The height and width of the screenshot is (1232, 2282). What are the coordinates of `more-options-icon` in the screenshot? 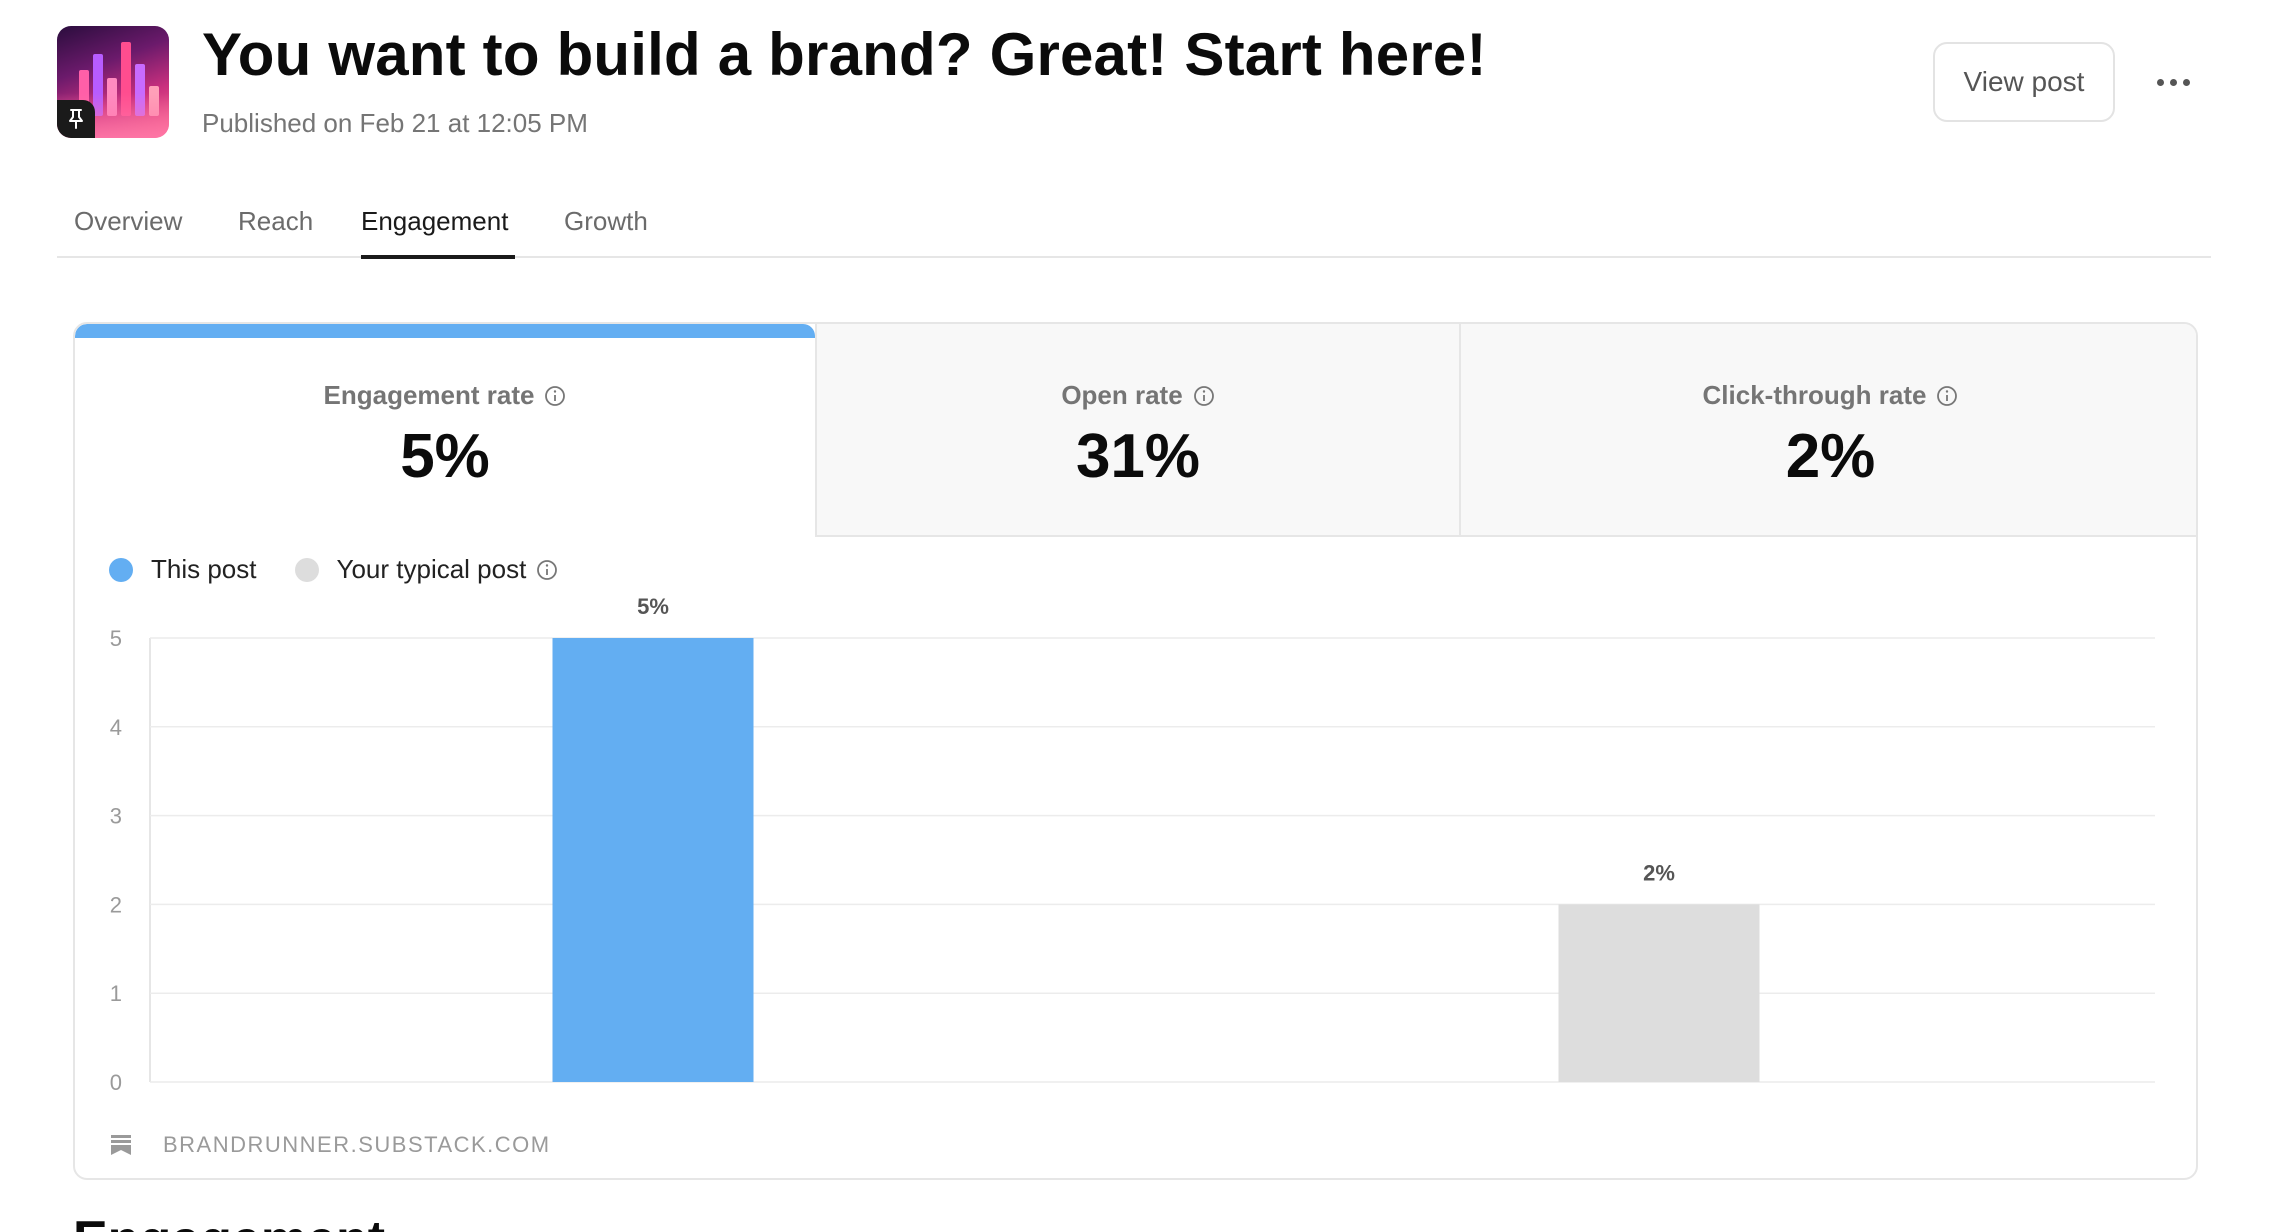 It's located at (2173, 82).